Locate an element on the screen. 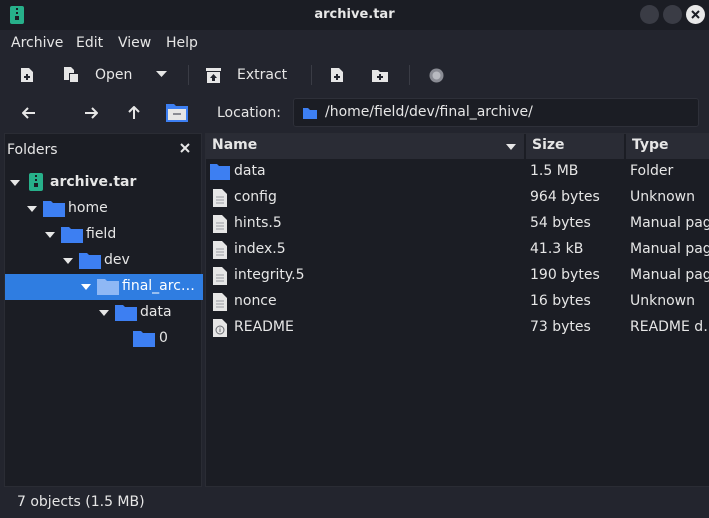 The width and height of the screenshot is (709, 518). file-size: 1.5 MB is located at coordinates (554, 171).